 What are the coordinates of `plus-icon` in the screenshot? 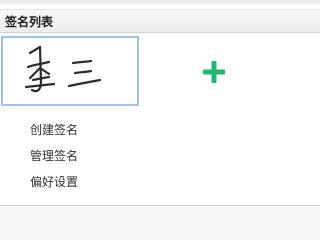 It's located at (214, 72).